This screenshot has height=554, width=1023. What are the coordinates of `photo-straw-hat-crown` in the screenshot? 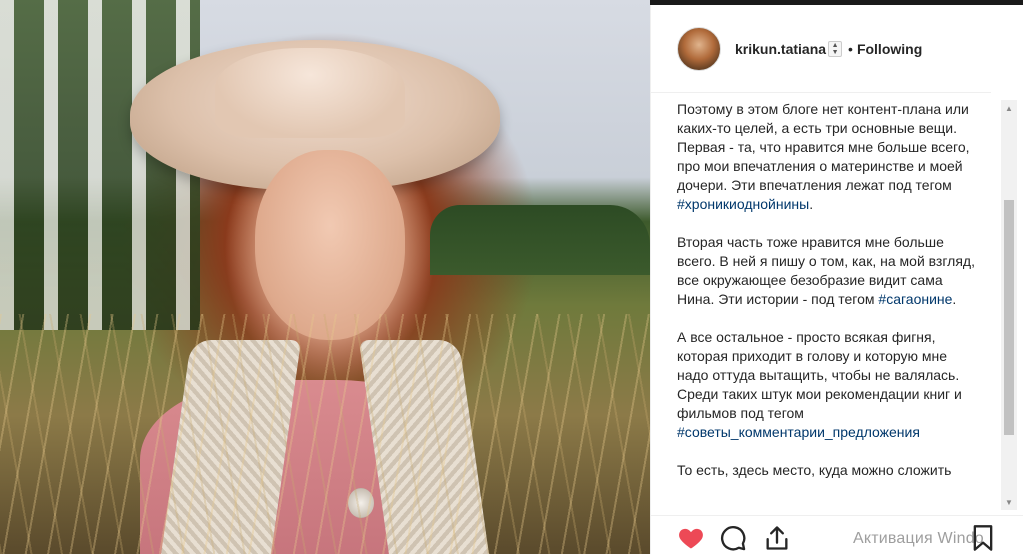 It's located at (310, 93).